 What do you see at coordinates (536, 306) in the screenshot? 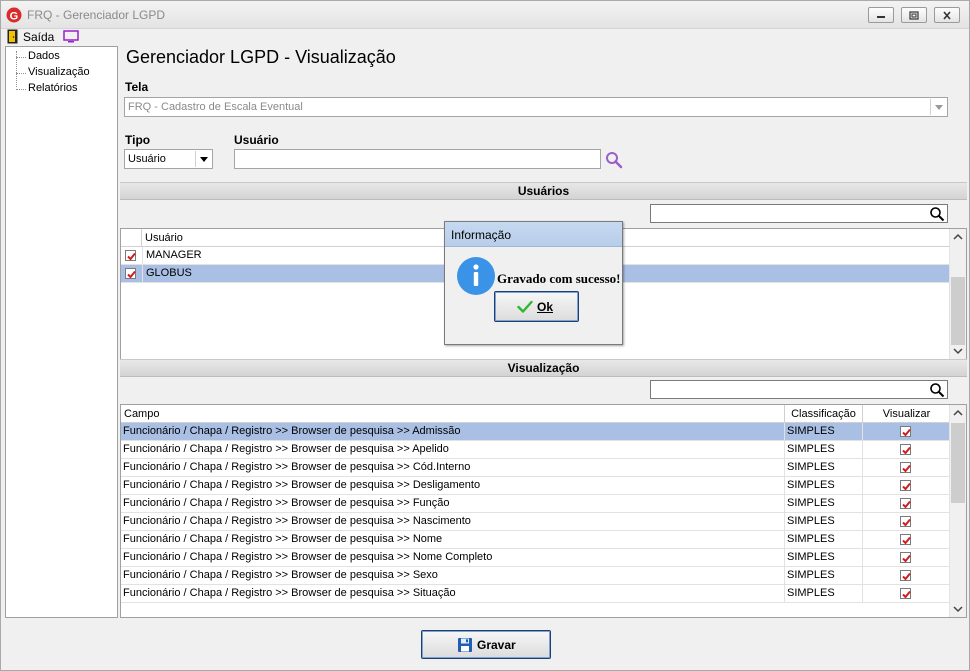
I see `ok-button: Ok` at bounding box center [536, 306].